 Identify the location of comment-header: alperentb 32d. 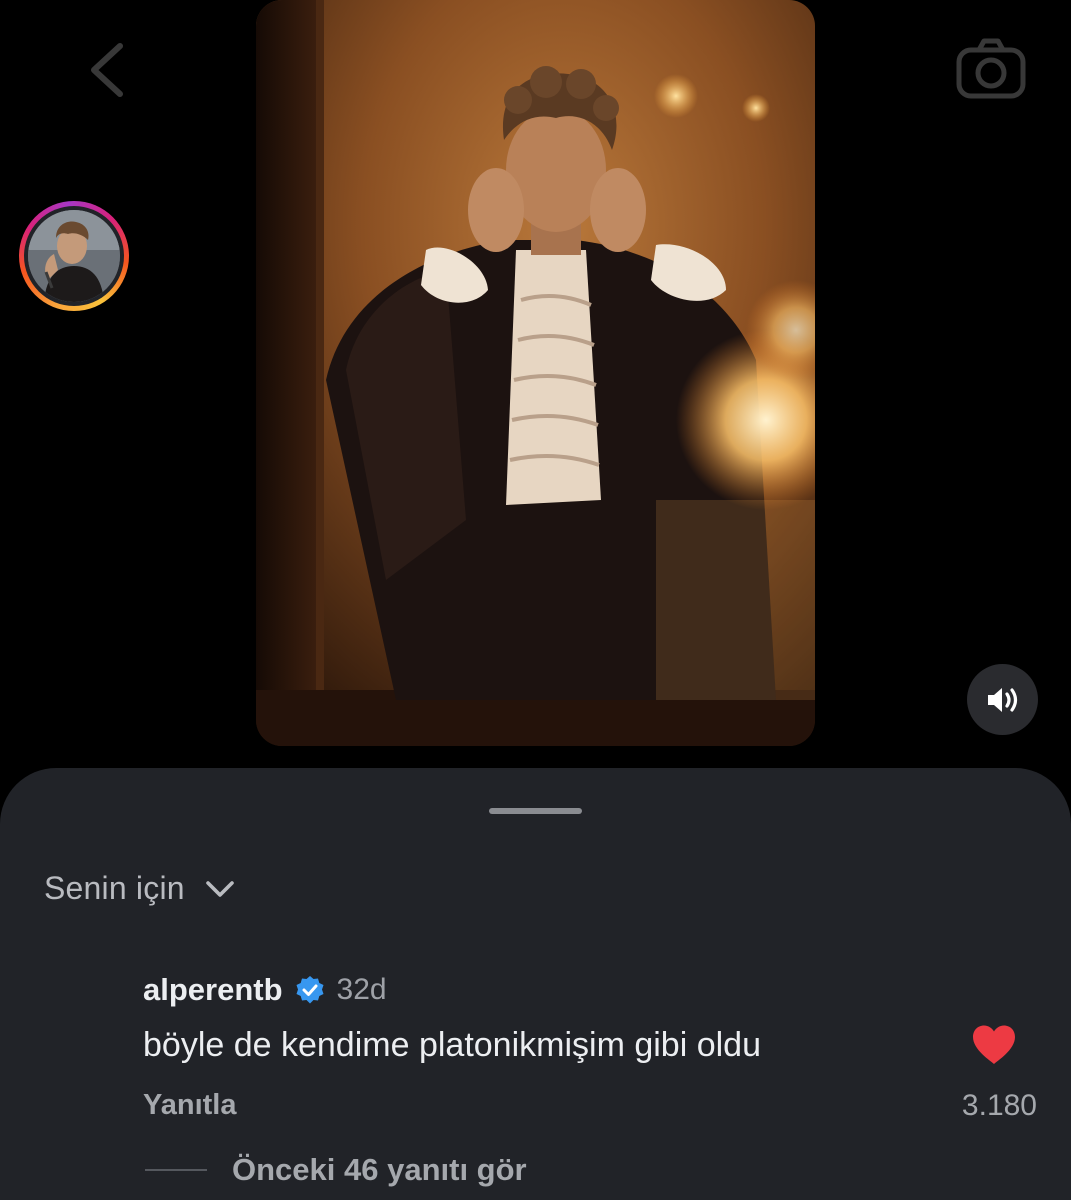
(265, 990).